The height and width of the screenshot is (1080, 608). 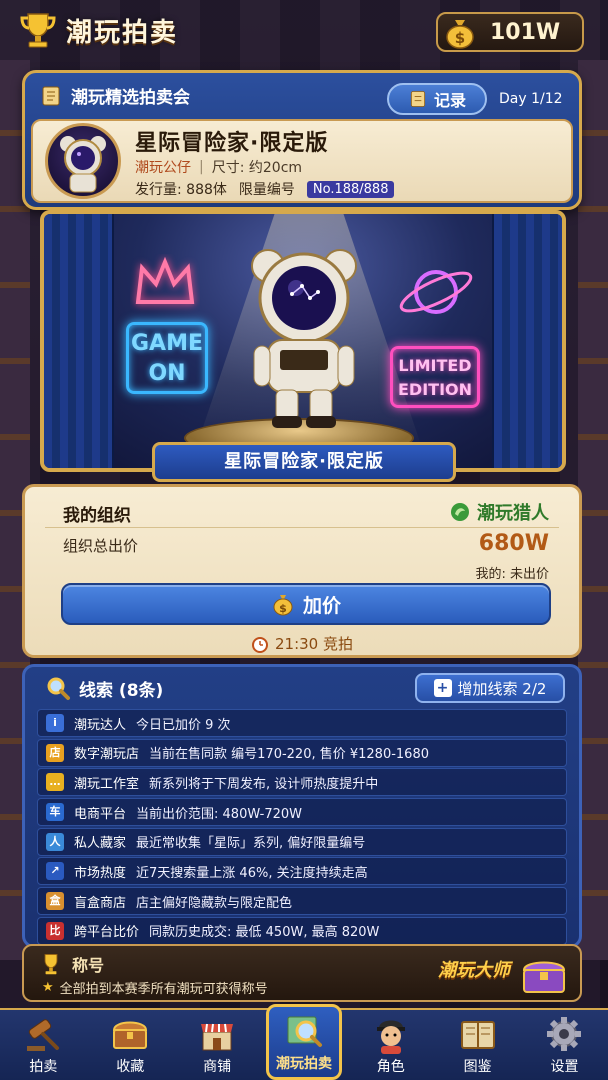 What do you see at coordinates (107, 784) in the screenshot?
I see `clue-source: 潮玩工作室` at bounding box center [107, 784].